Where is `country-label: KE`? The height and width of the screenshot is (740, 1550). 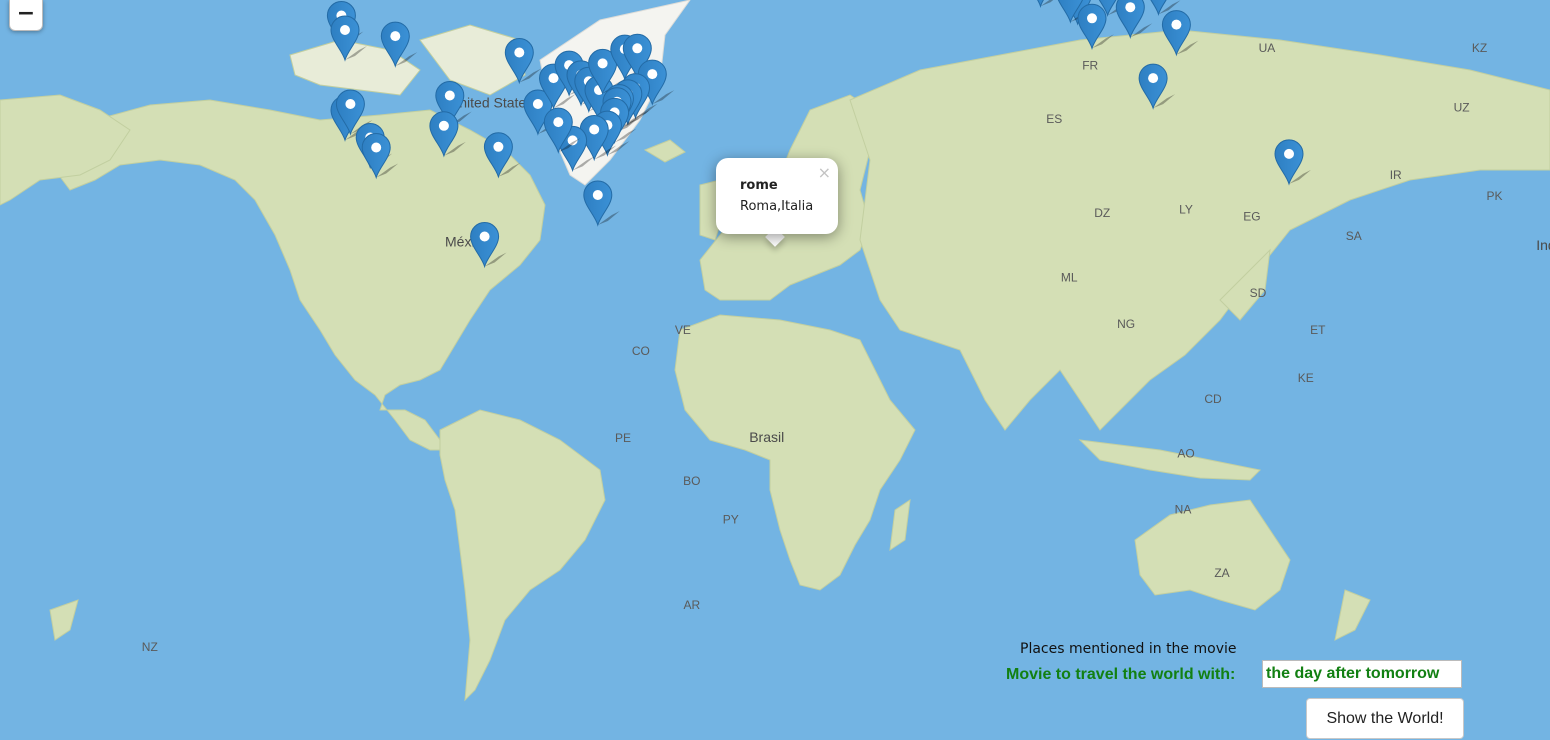
country-label: KE is located at coordinates (1306, 378).